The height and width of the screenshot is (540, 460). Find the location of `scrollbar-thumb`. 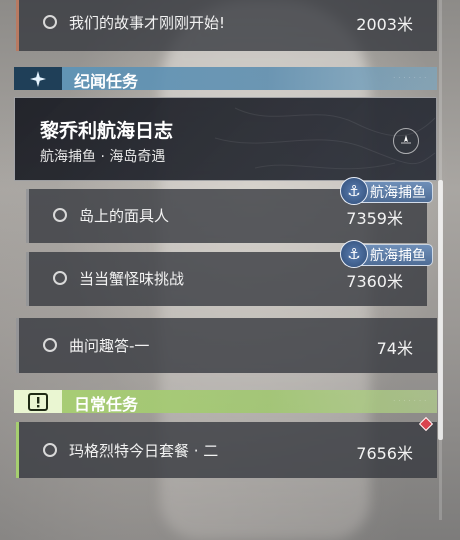

scrollbar-thumb is located at coordinates (440, 310).